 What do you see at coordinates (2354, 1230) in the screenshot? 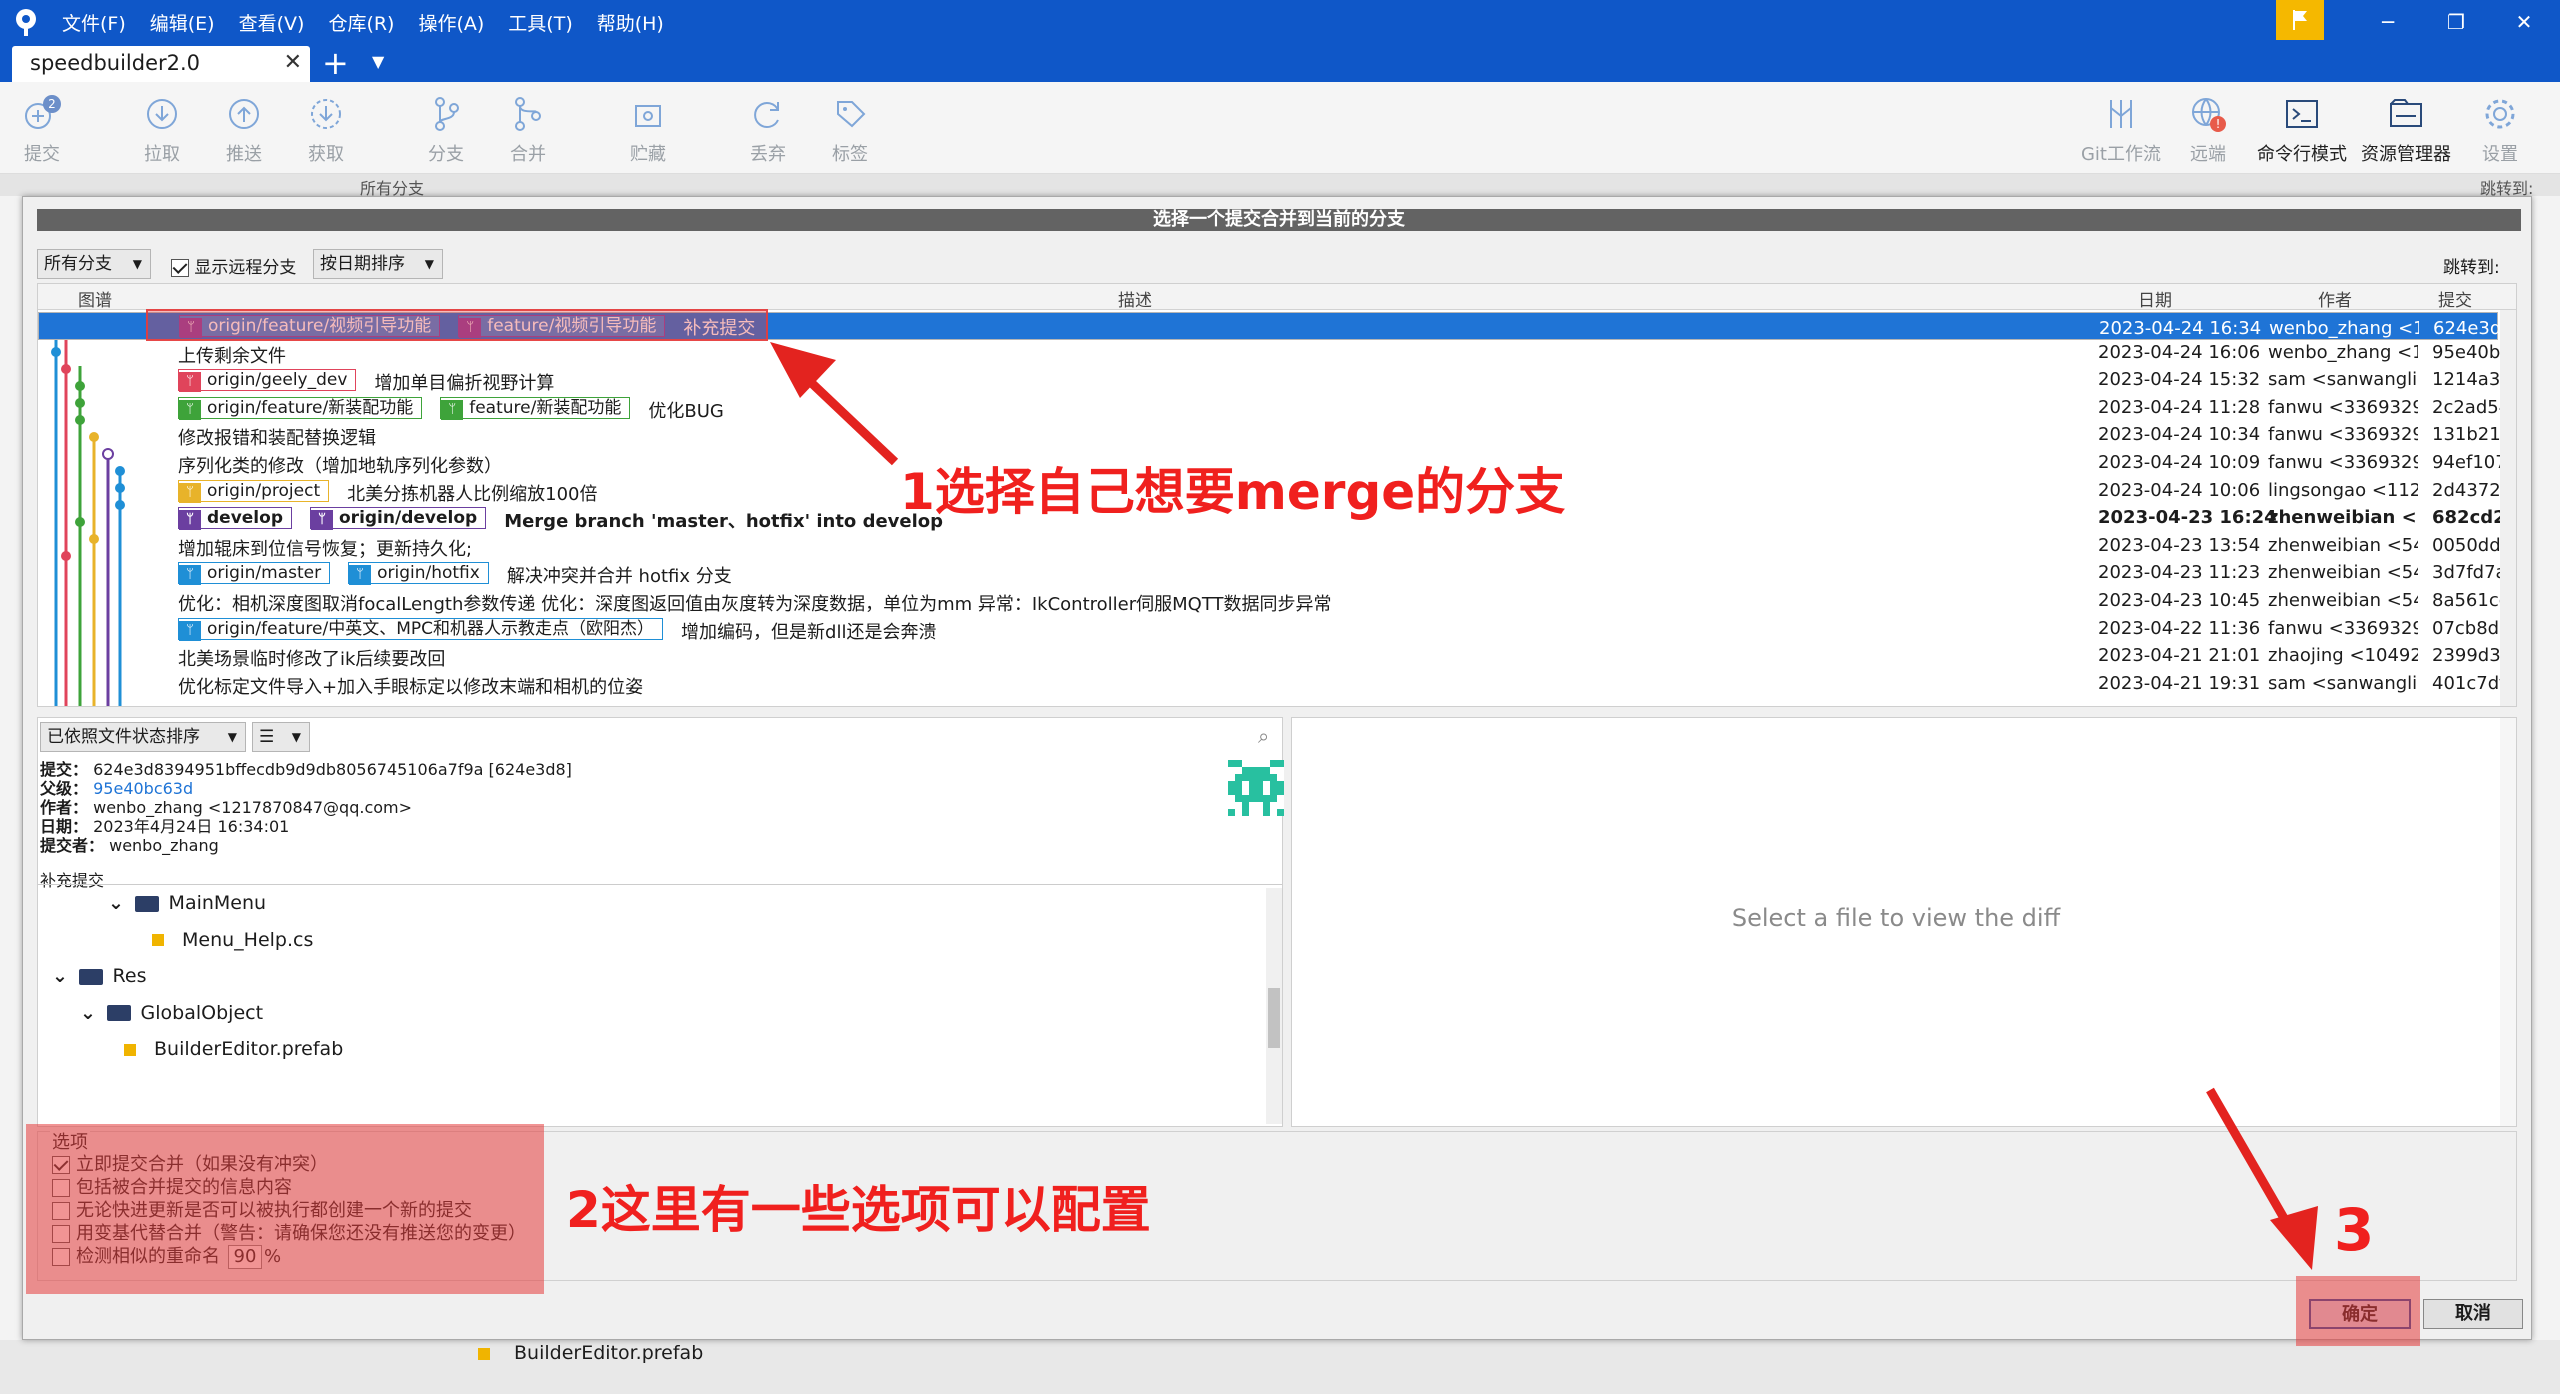
I see `annotation-text-3: 3` at bounding box center [2354, 1230].